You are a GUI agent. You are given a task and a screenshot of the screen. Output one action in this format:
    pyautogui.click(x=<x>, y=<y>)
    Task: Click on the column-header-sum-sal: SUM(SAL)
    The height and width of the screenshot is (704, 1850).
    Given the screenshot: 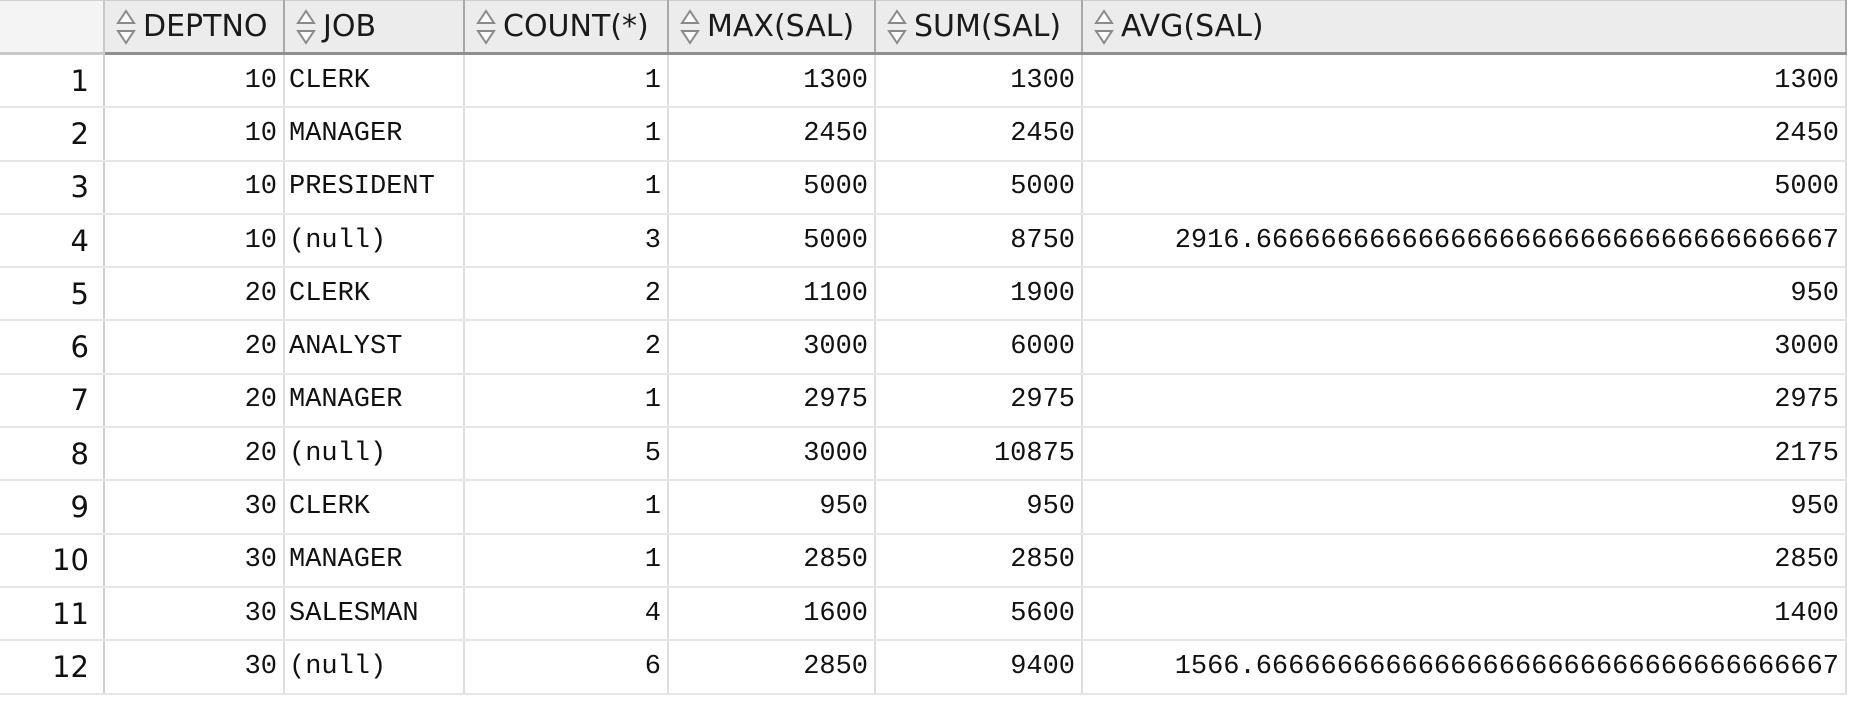 What is the action you would take?
    pyautogui.click(x=979, y=27)
    